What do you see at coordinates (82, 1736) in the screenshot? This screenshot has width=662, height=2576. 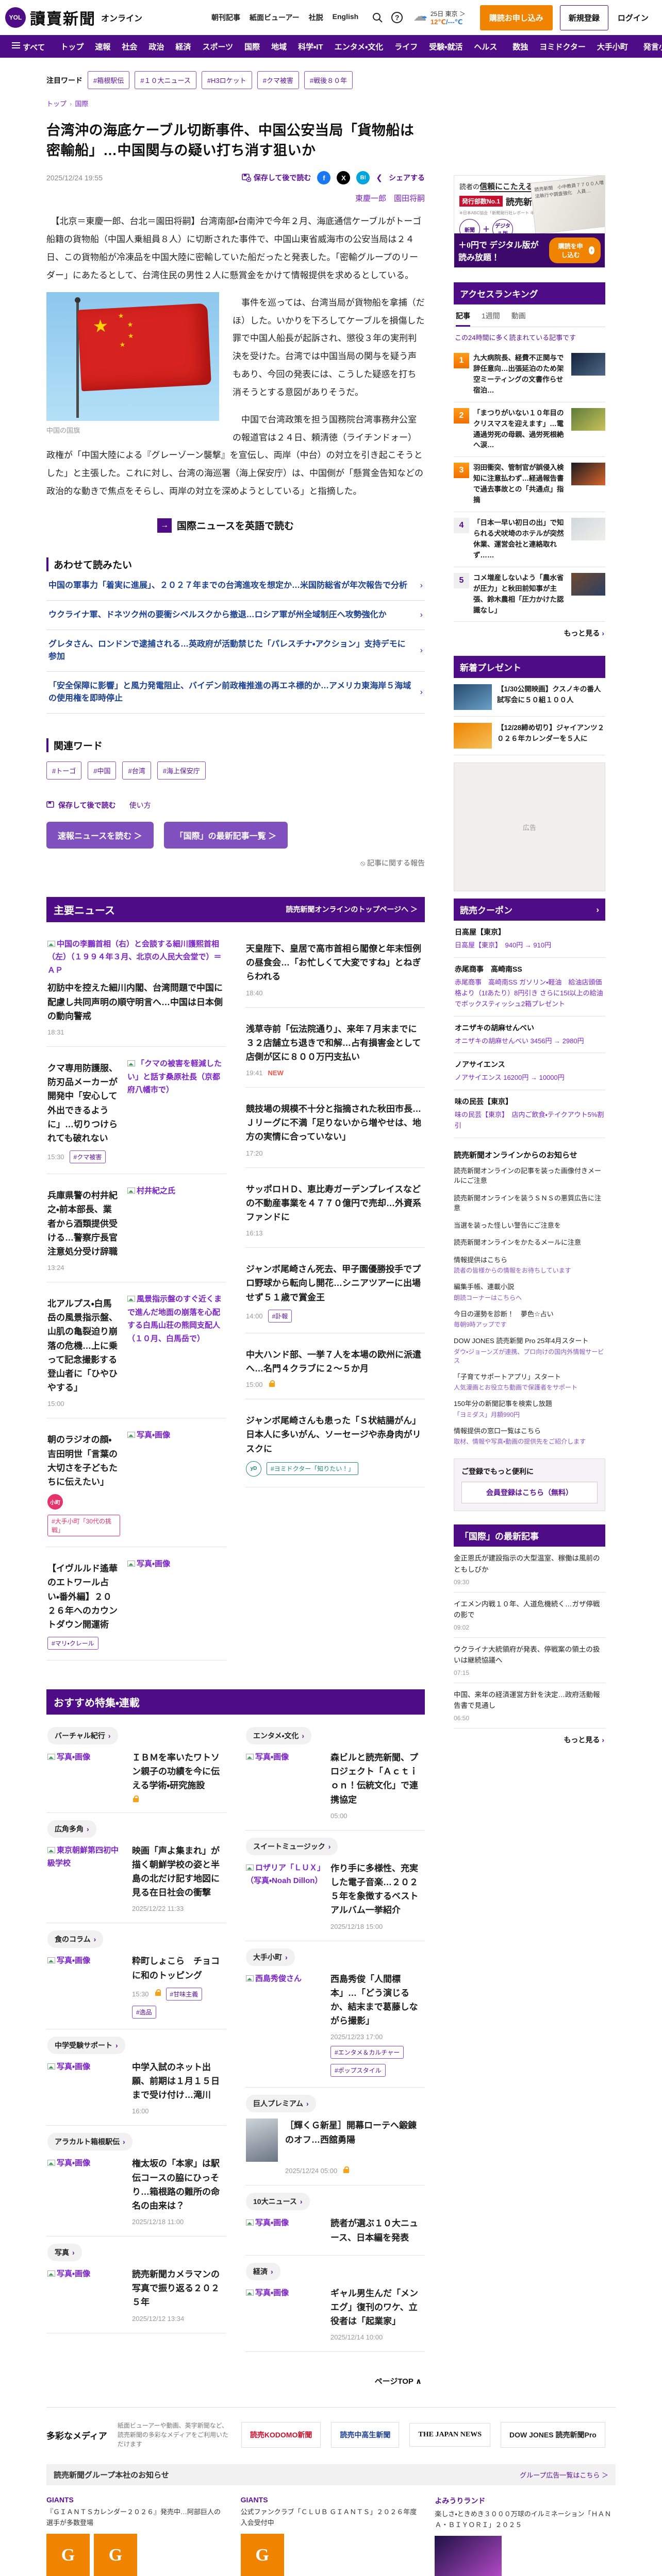 I see `category-virtual-kiko: バーチャル紀行 ›` at bounding box center [82, 1736].